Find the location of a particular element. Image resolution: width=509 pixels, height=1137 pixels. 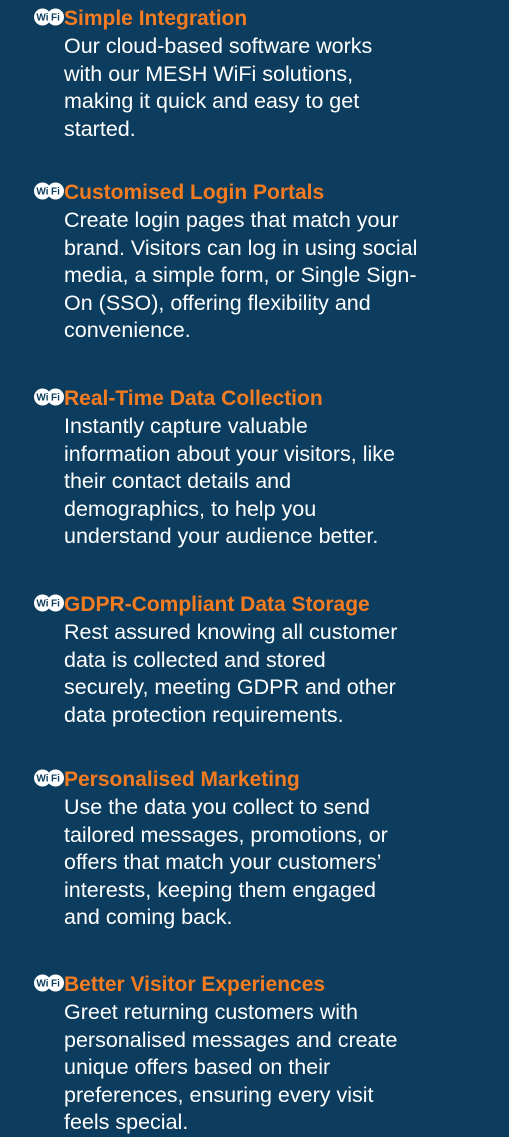

feature-title: GDPR-Compliant Data Storage is located at coordinates (217, 604).